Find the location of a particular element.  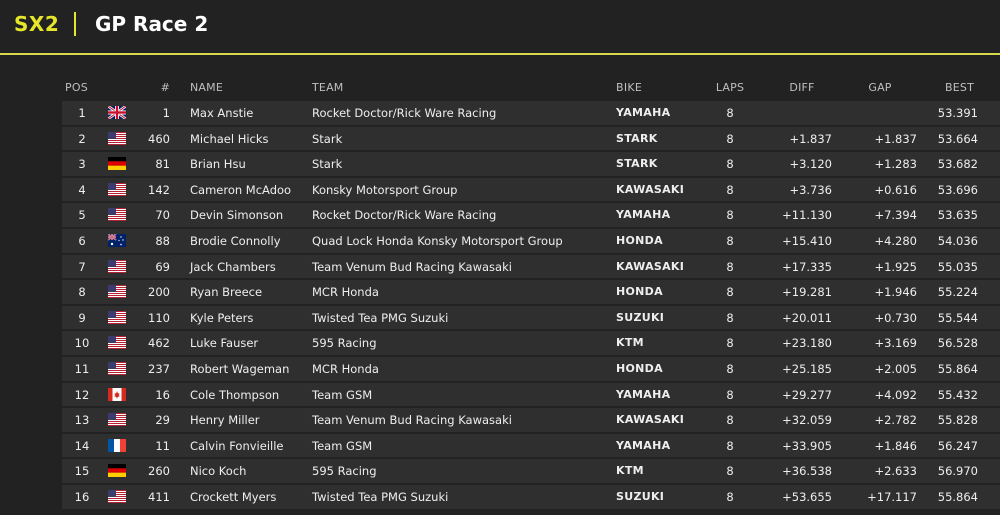

rider-position: 9 is located at coordinates (82, 317).